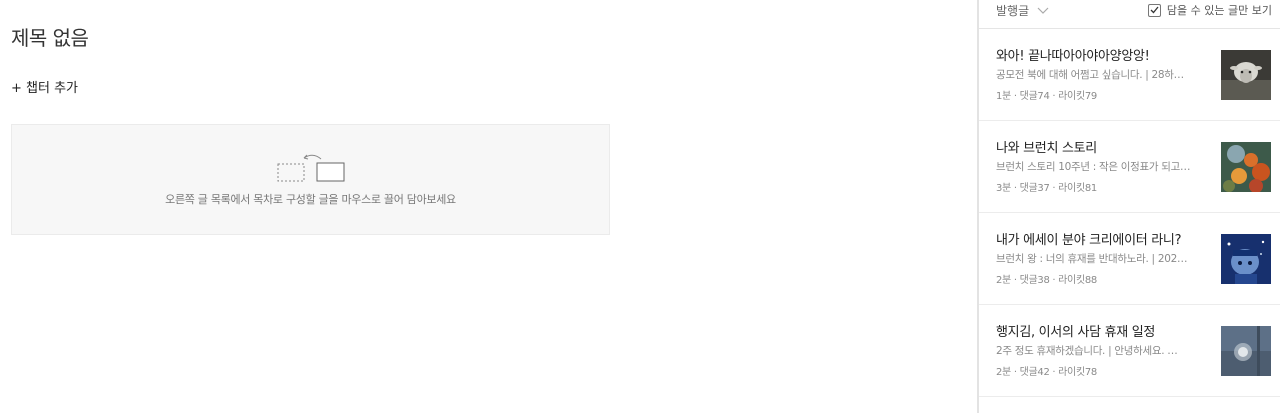 The width and height of the screenshot is (1280, 413). Describe the element at coordinates (1046, 280) in the screenshot. I see `post-meta: 2분 · 댓글38 · 라이킷88` at that location.